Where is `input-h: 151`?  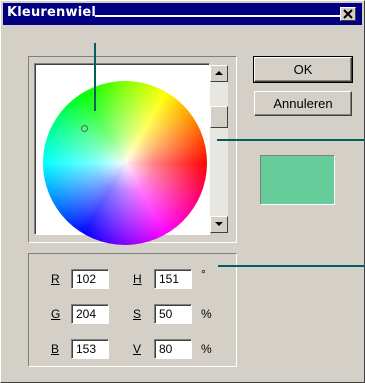
input-h: 151 is located at coordinates (173, 279).